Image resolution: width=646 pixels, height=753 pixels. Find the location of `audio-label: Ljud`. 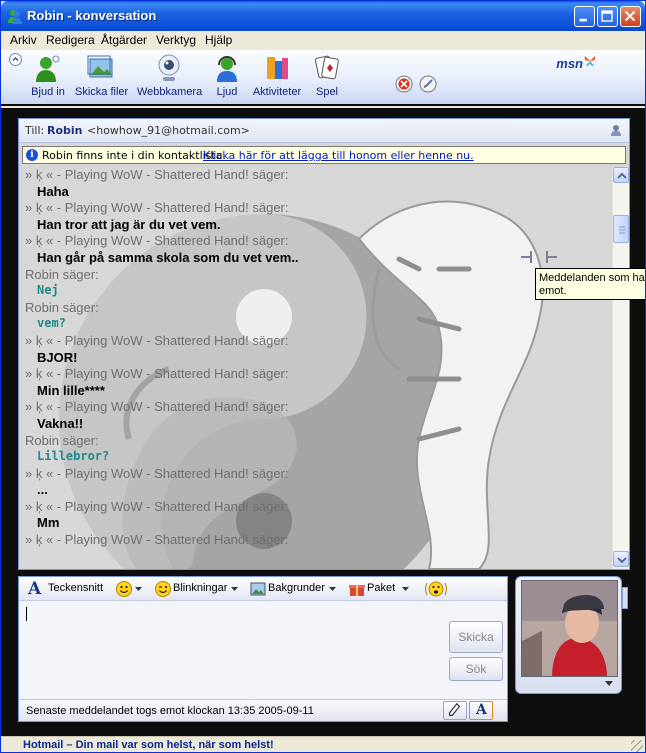

audio-label: Ljud is located at coordinates (227, 92).